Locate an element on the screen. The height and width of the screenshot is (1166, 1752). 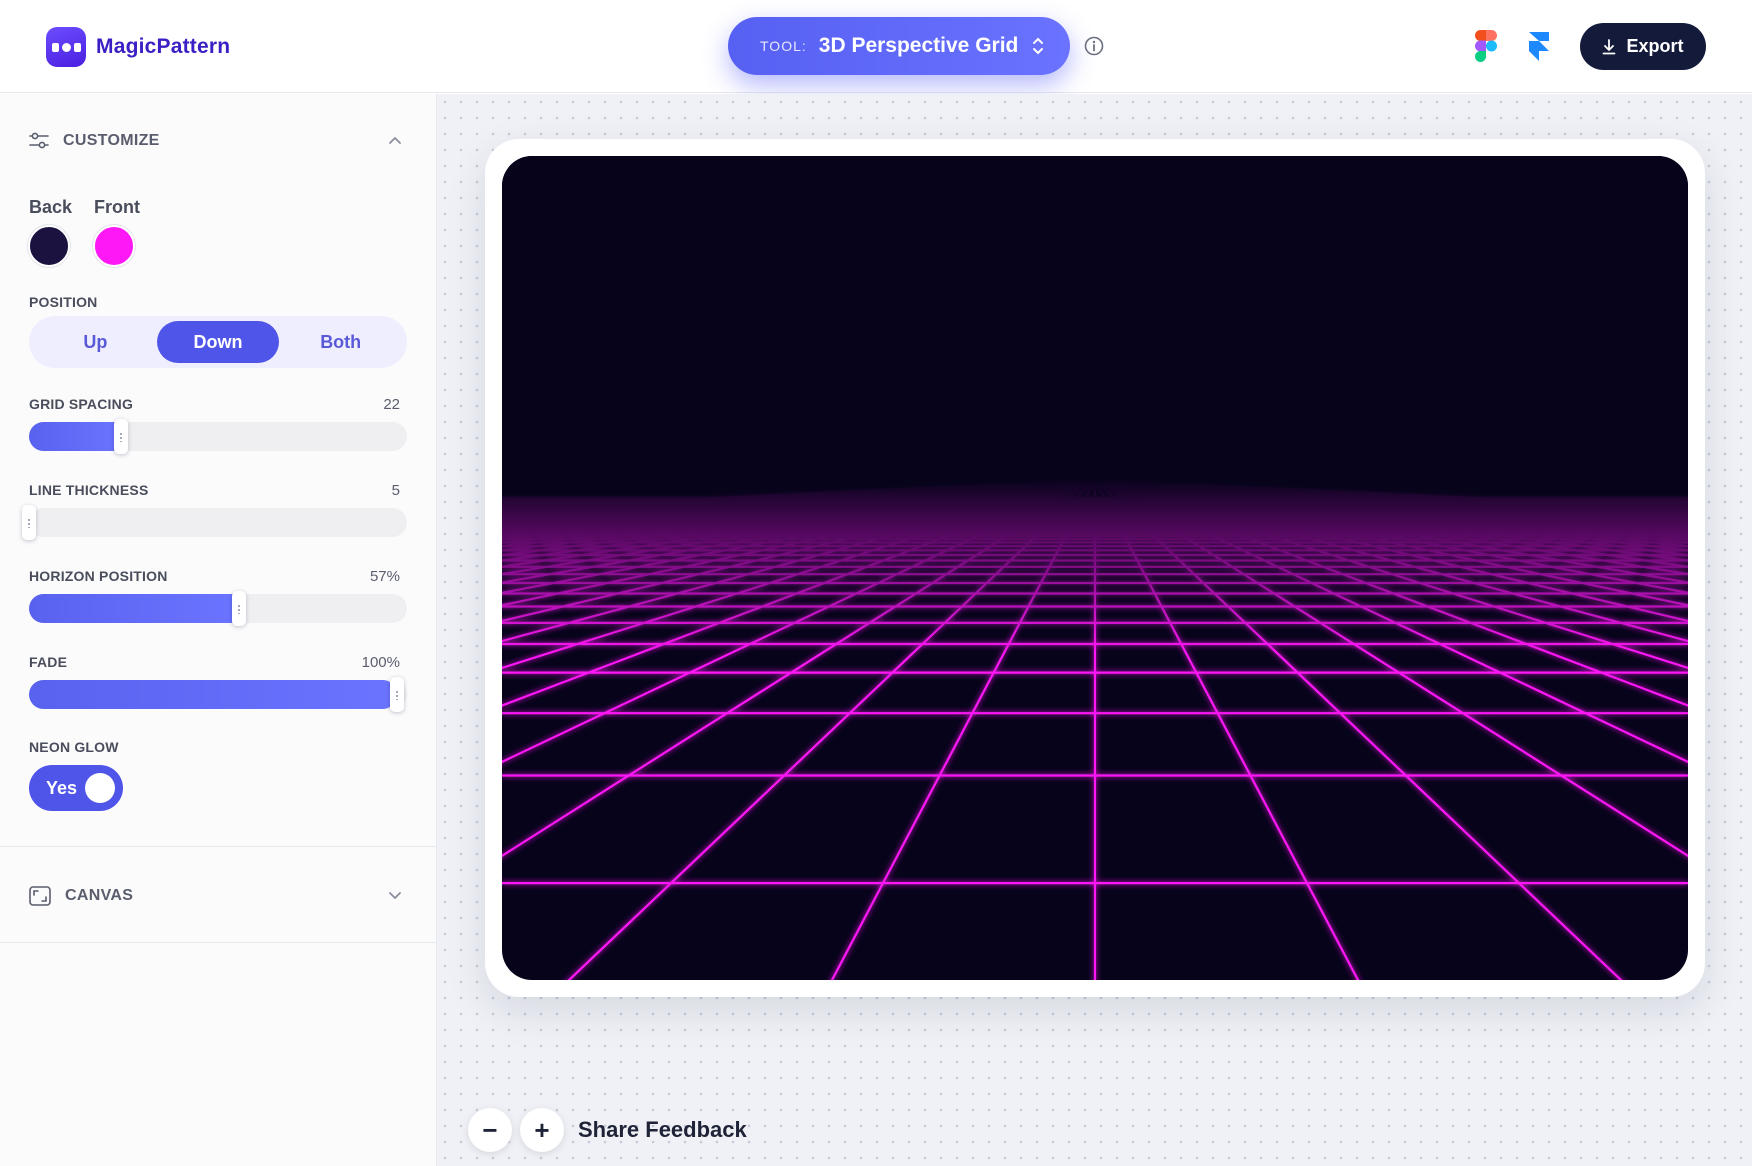
tool-selector: TOOL: 3D Perspective Grid is located at coordinates (899, 46).